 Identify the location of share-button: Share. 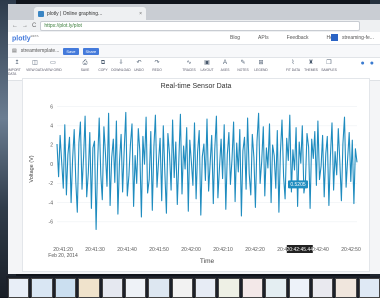
(91, 51).